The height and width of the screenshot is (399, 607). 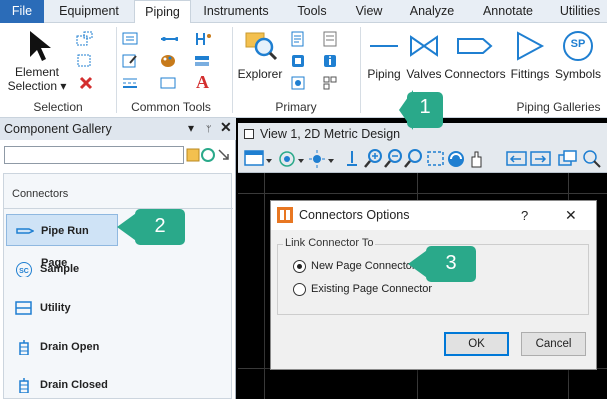 I want to click on dialog-close-icon: ✕, so click(x=571, y=215).